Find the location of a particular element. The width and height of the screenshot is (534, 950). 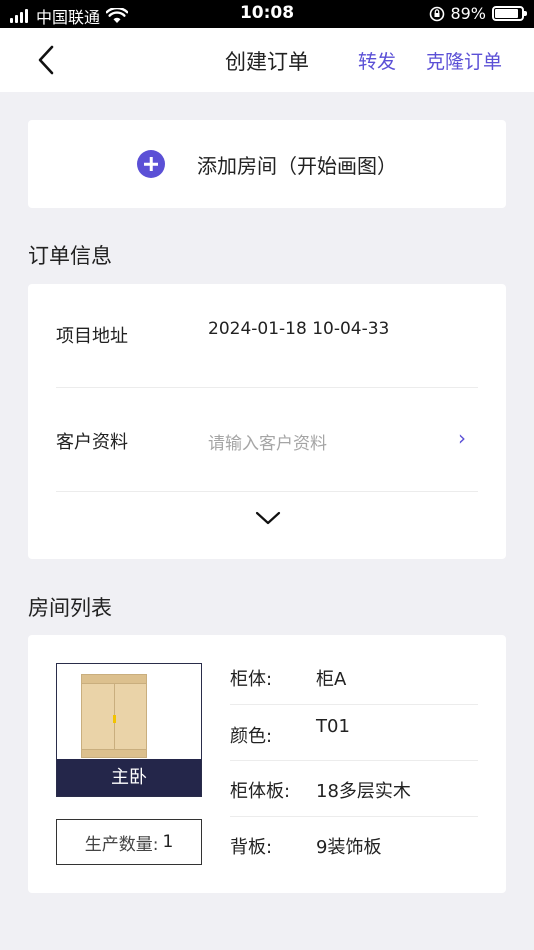

wardrobe-image is located at coordinates (114, 716).